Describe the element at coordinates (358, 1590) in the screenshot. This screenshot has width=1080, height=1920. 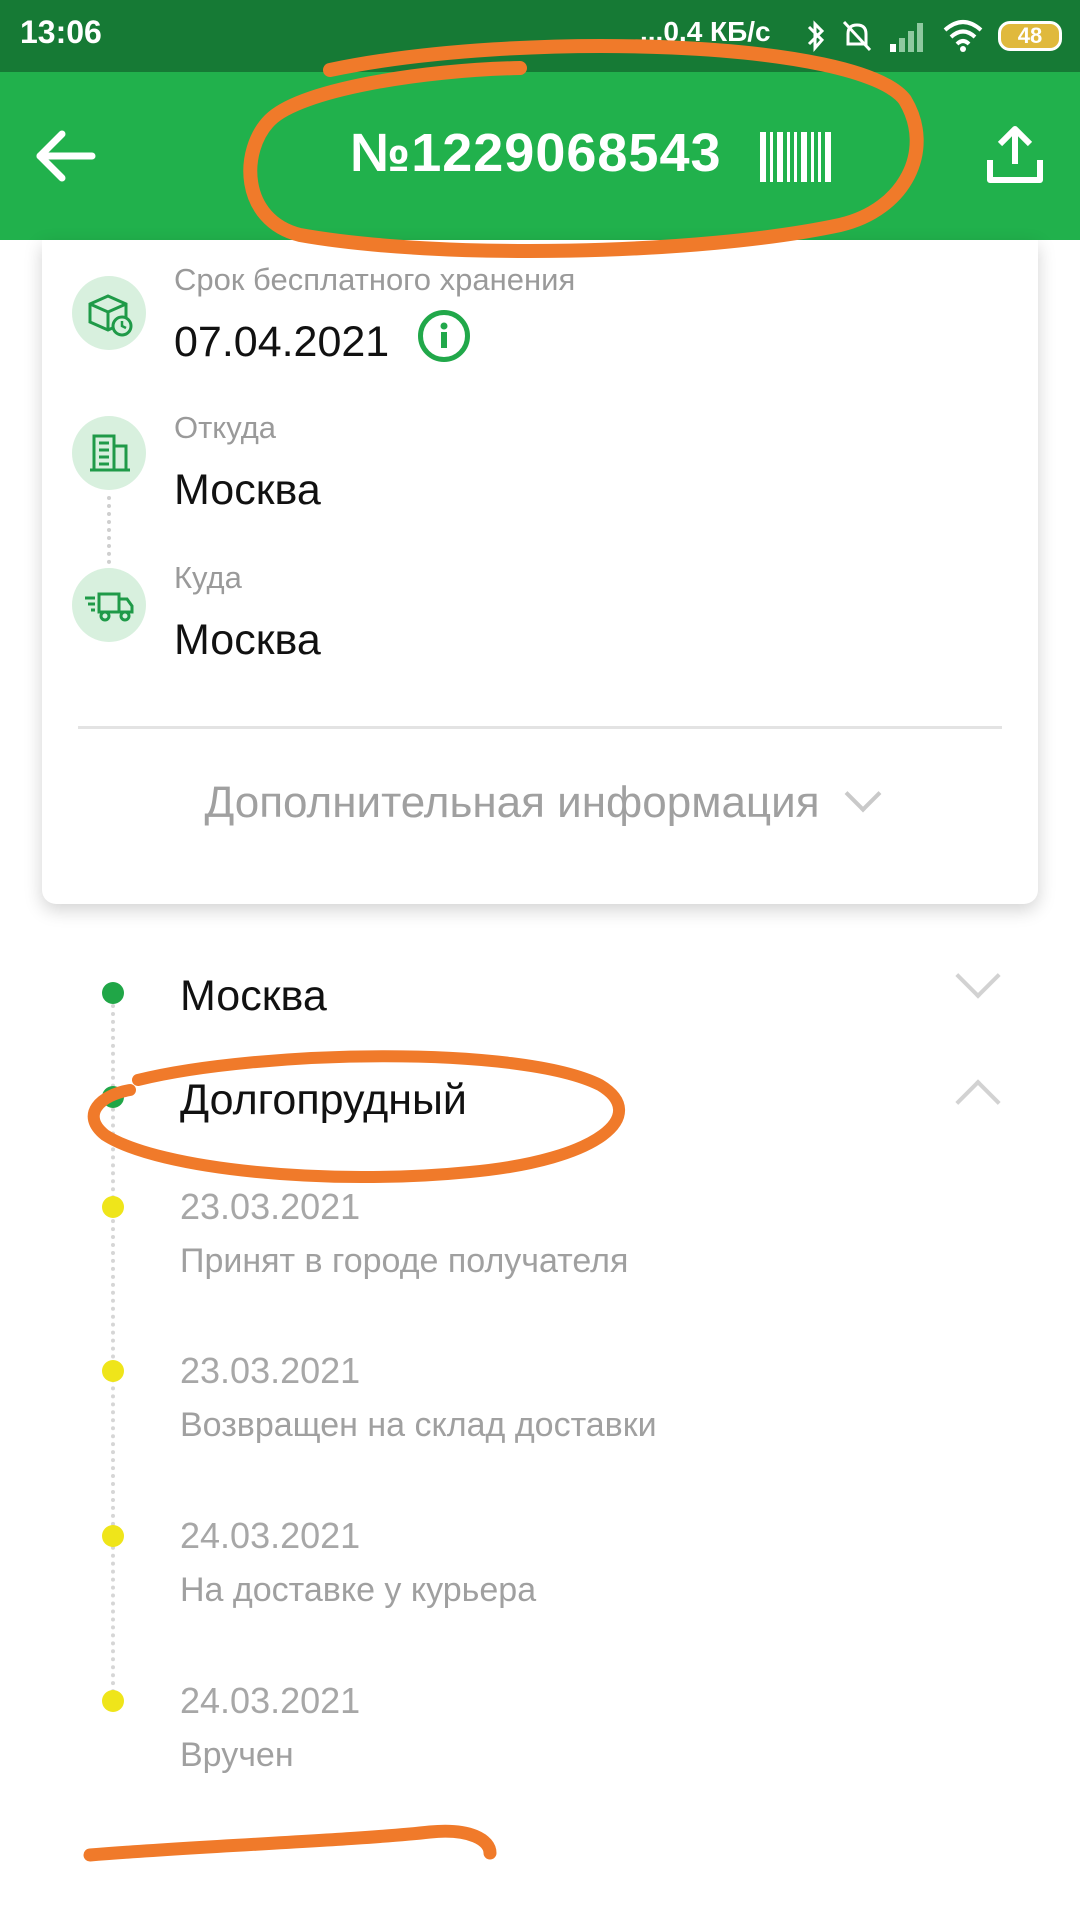
I see `event-status: На доставке у курьера` at that location.